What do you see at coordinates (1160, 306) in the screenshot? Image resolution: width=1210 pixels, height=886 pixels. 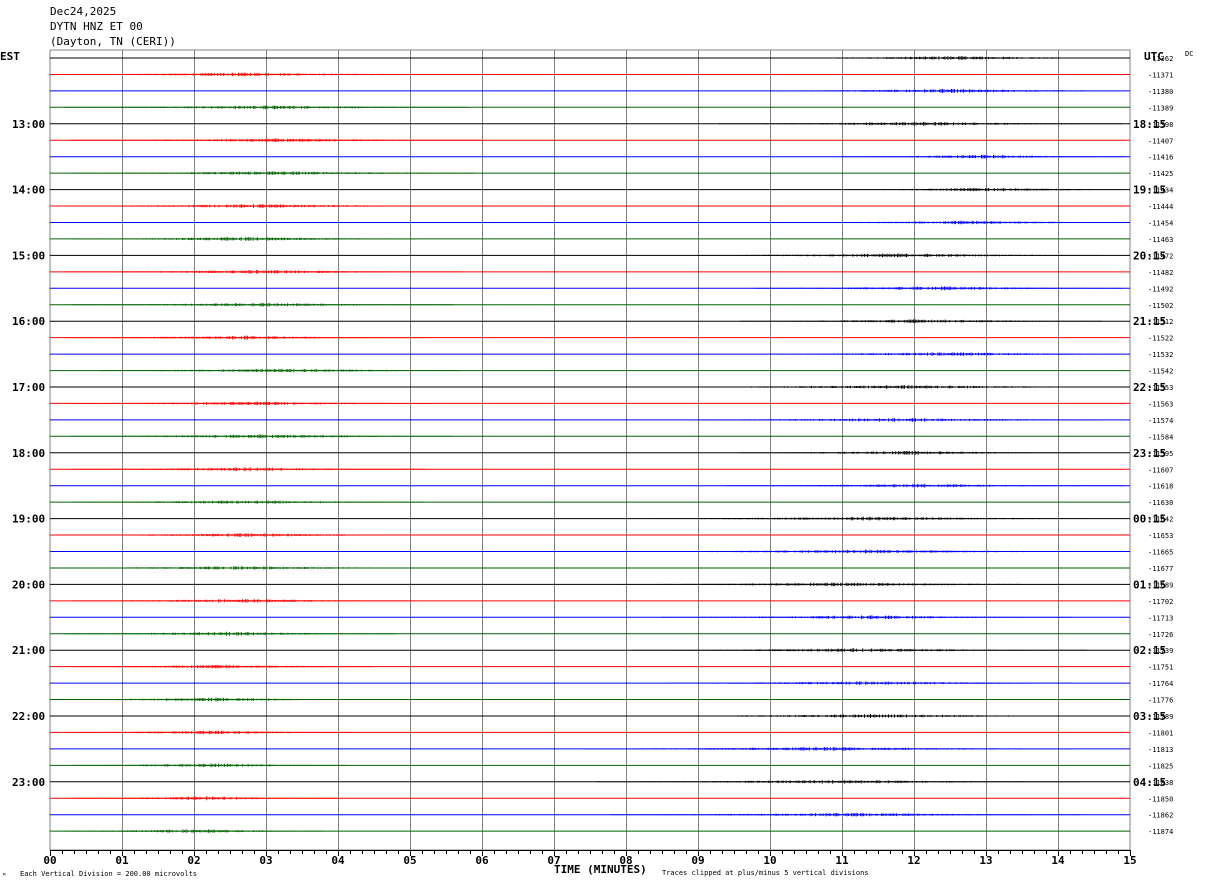 I see `dc-offset-label: -11502` at bounding box center [1160, 306].